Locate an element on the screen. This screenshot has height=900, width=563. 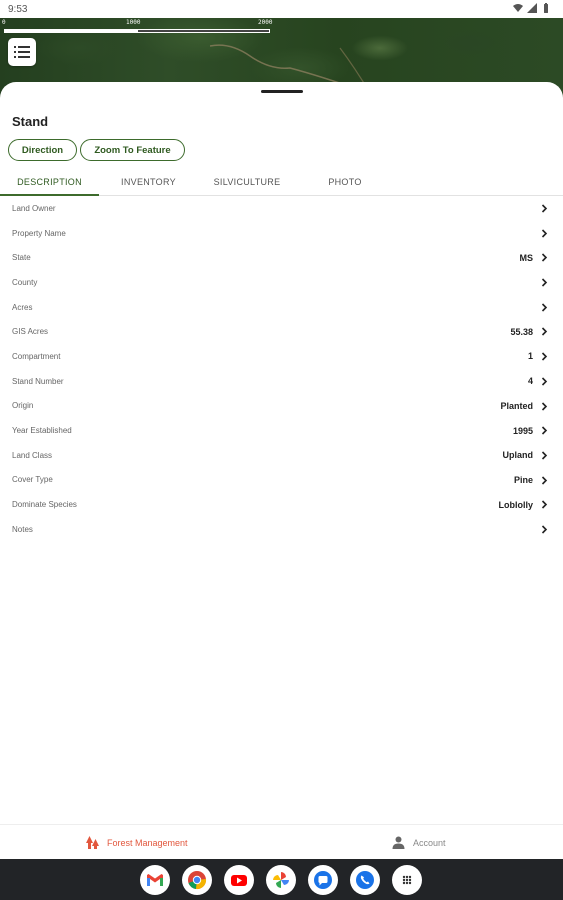
attribute-label: Acres is located at coordinates (22, 307).